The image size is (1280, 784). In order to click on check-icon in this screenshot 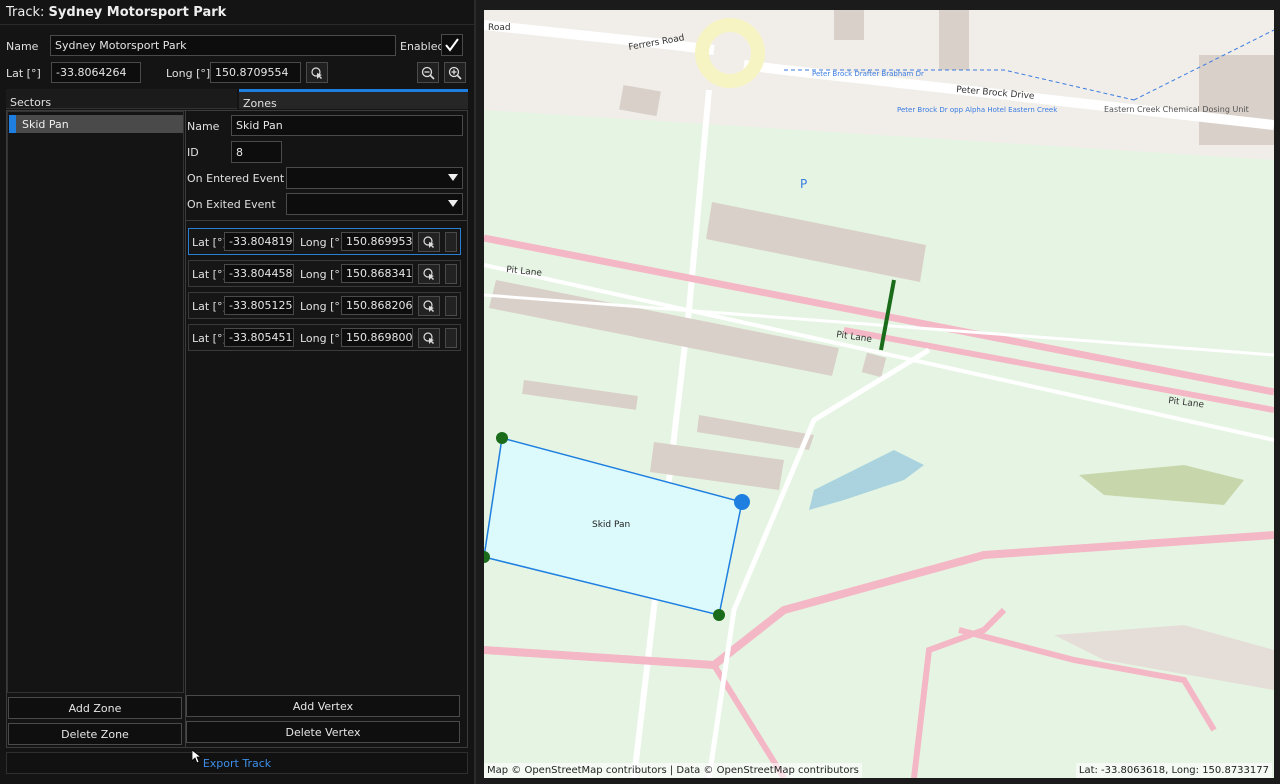, I will do `click(452, 45)`.